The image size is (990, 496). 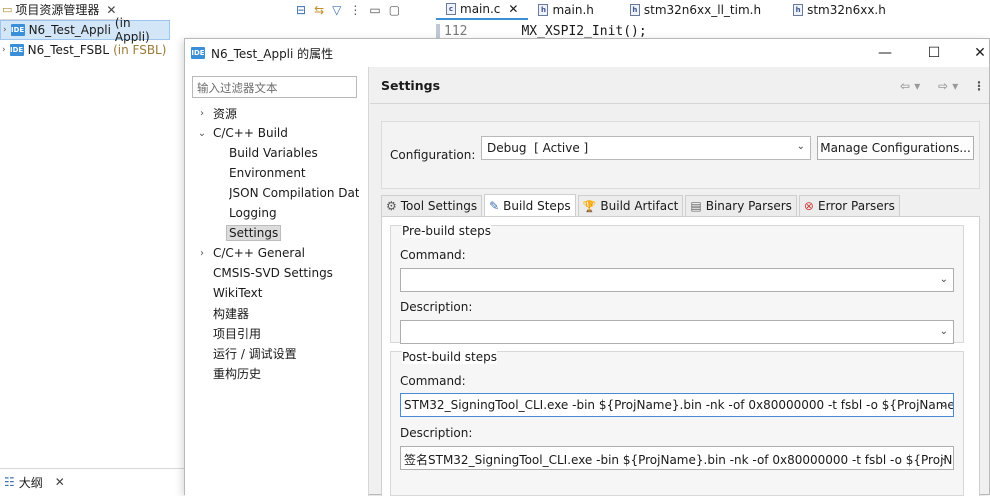 I want to click on c-file-icon: c, so click(x=451, y=9).